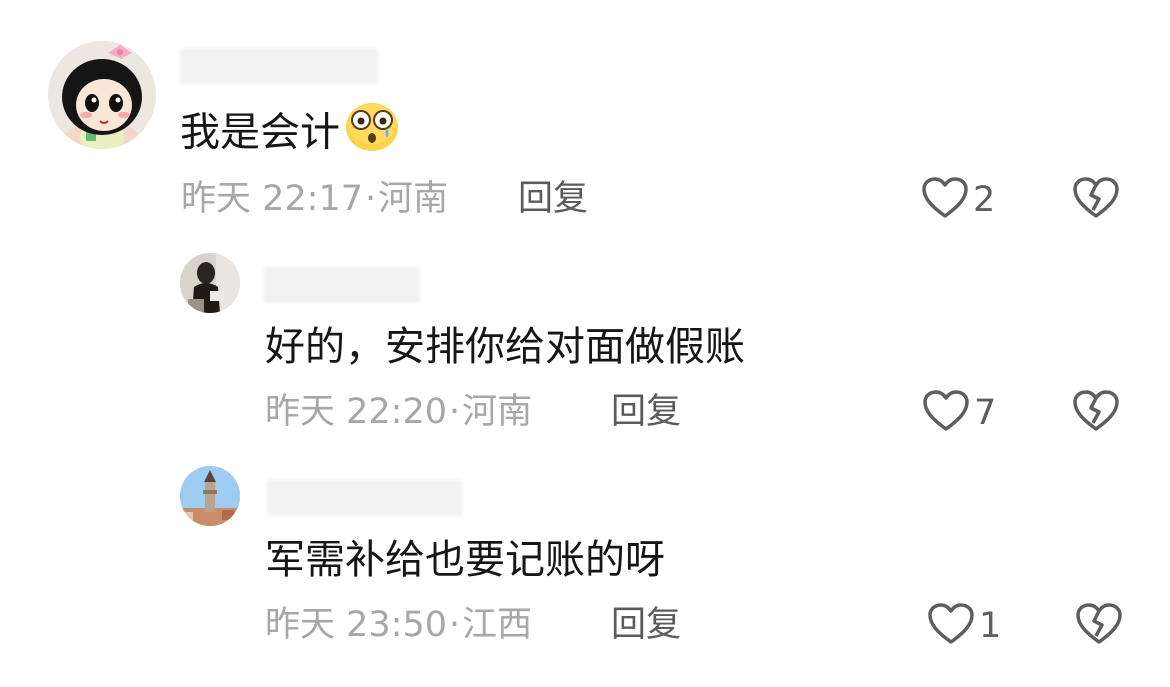  What do you see at coordinates (372, 131) in the screenshot?
I see `astonished-face-emoji-icon` at bounding box center [372, 131].